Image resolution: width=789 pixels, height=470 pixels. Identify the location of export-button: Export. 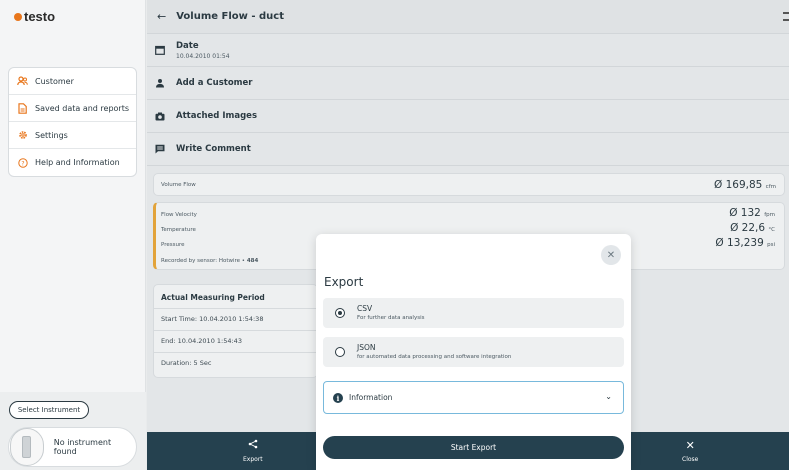
(253, 451).